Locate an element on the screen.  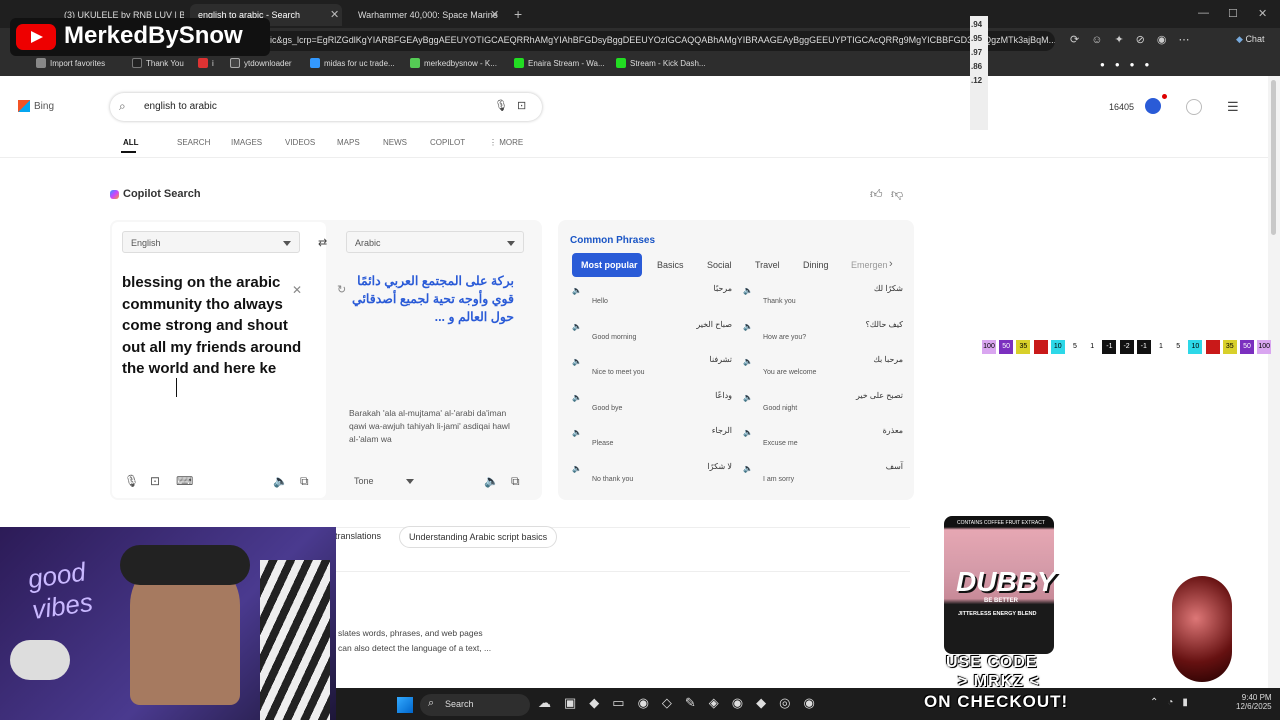
overlay-badge: 1 is located at coordinates (1092, 347).